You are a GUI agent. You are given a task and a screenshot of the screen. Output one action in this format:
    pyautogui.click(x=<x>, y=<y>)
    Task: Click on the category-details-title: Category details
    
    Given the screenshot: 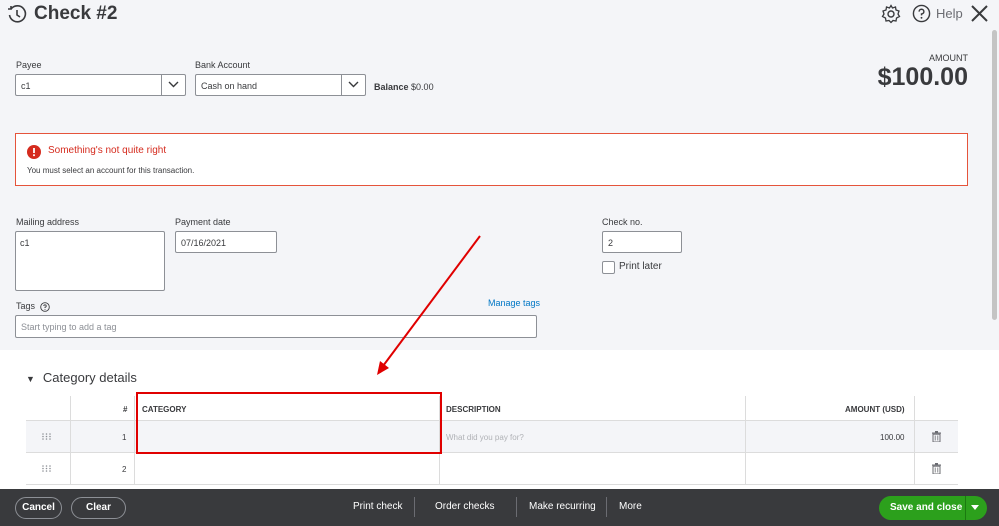 What is the action you would take?
    pyautogui.click(x=89, y=377)
    